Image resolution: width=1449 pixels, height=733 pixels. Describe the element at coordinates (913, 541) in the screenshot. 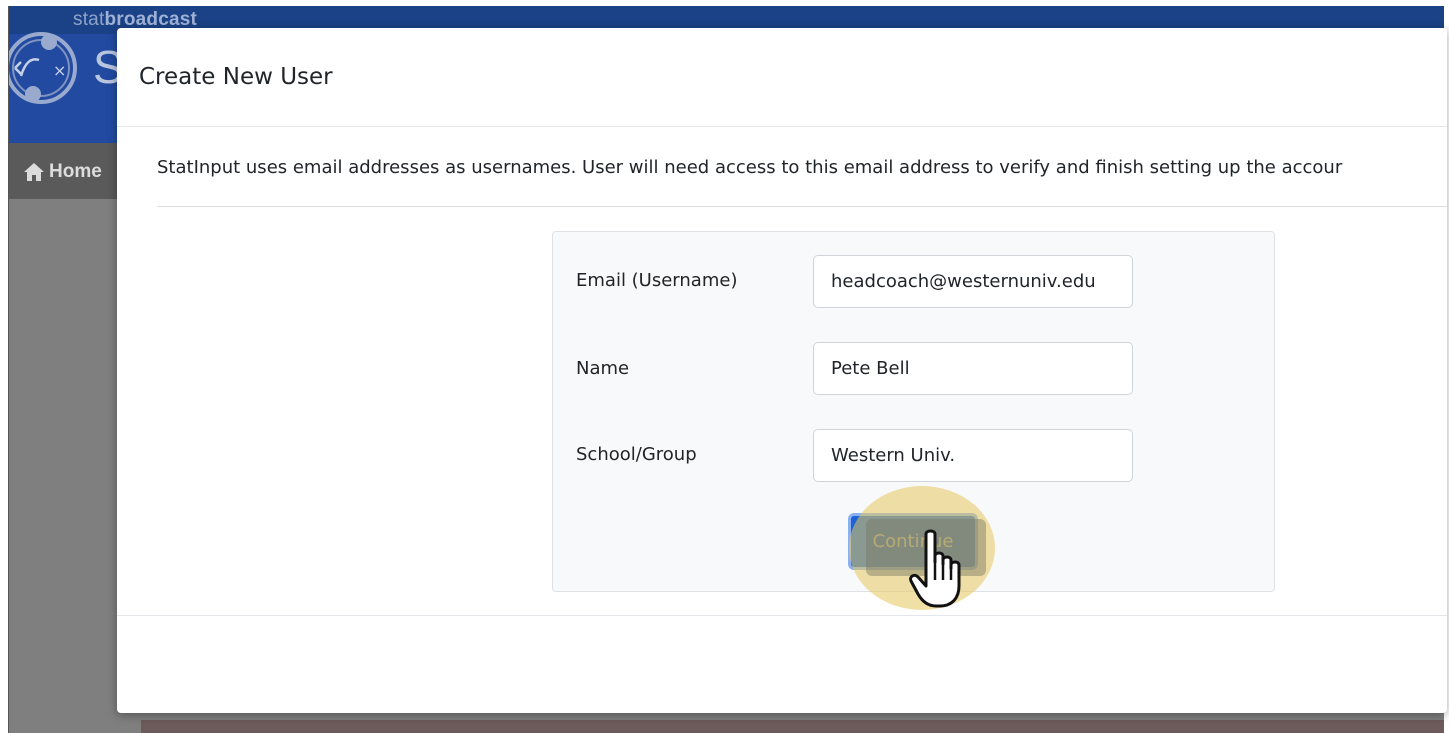

I see `continue-button: Continue` at that location.